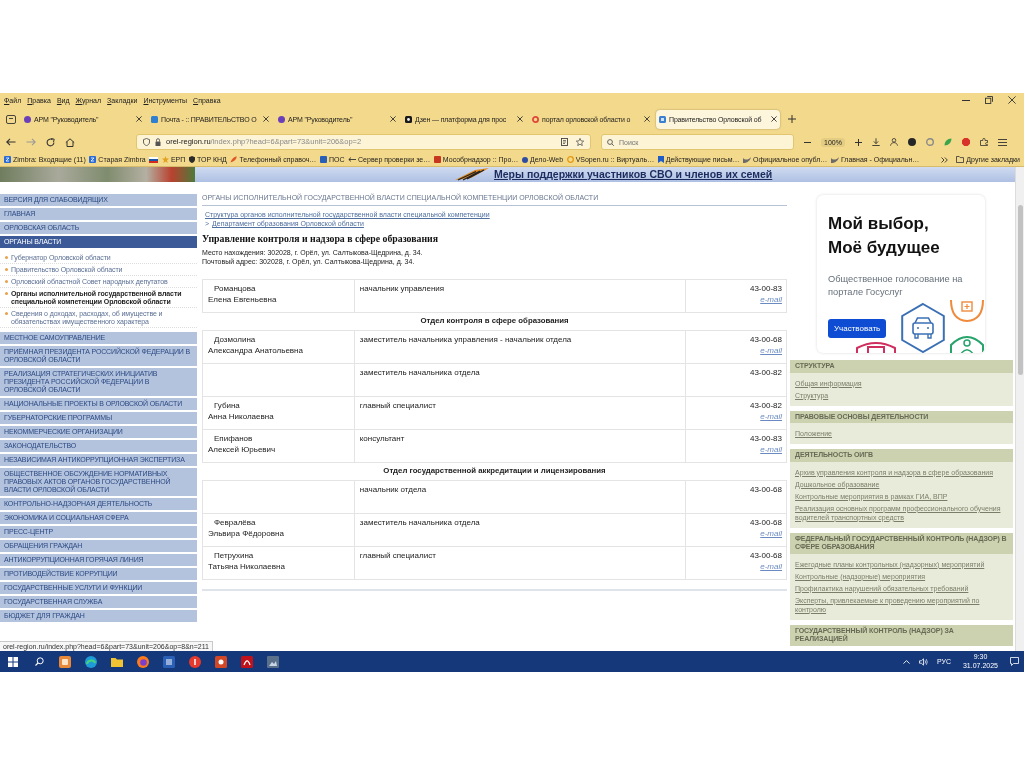 Image resolution: width=1024 pixels, height=767 pixels. Describe the element at coordinates (191, 159) in the screenshot. I see `shield-icon` at that location.